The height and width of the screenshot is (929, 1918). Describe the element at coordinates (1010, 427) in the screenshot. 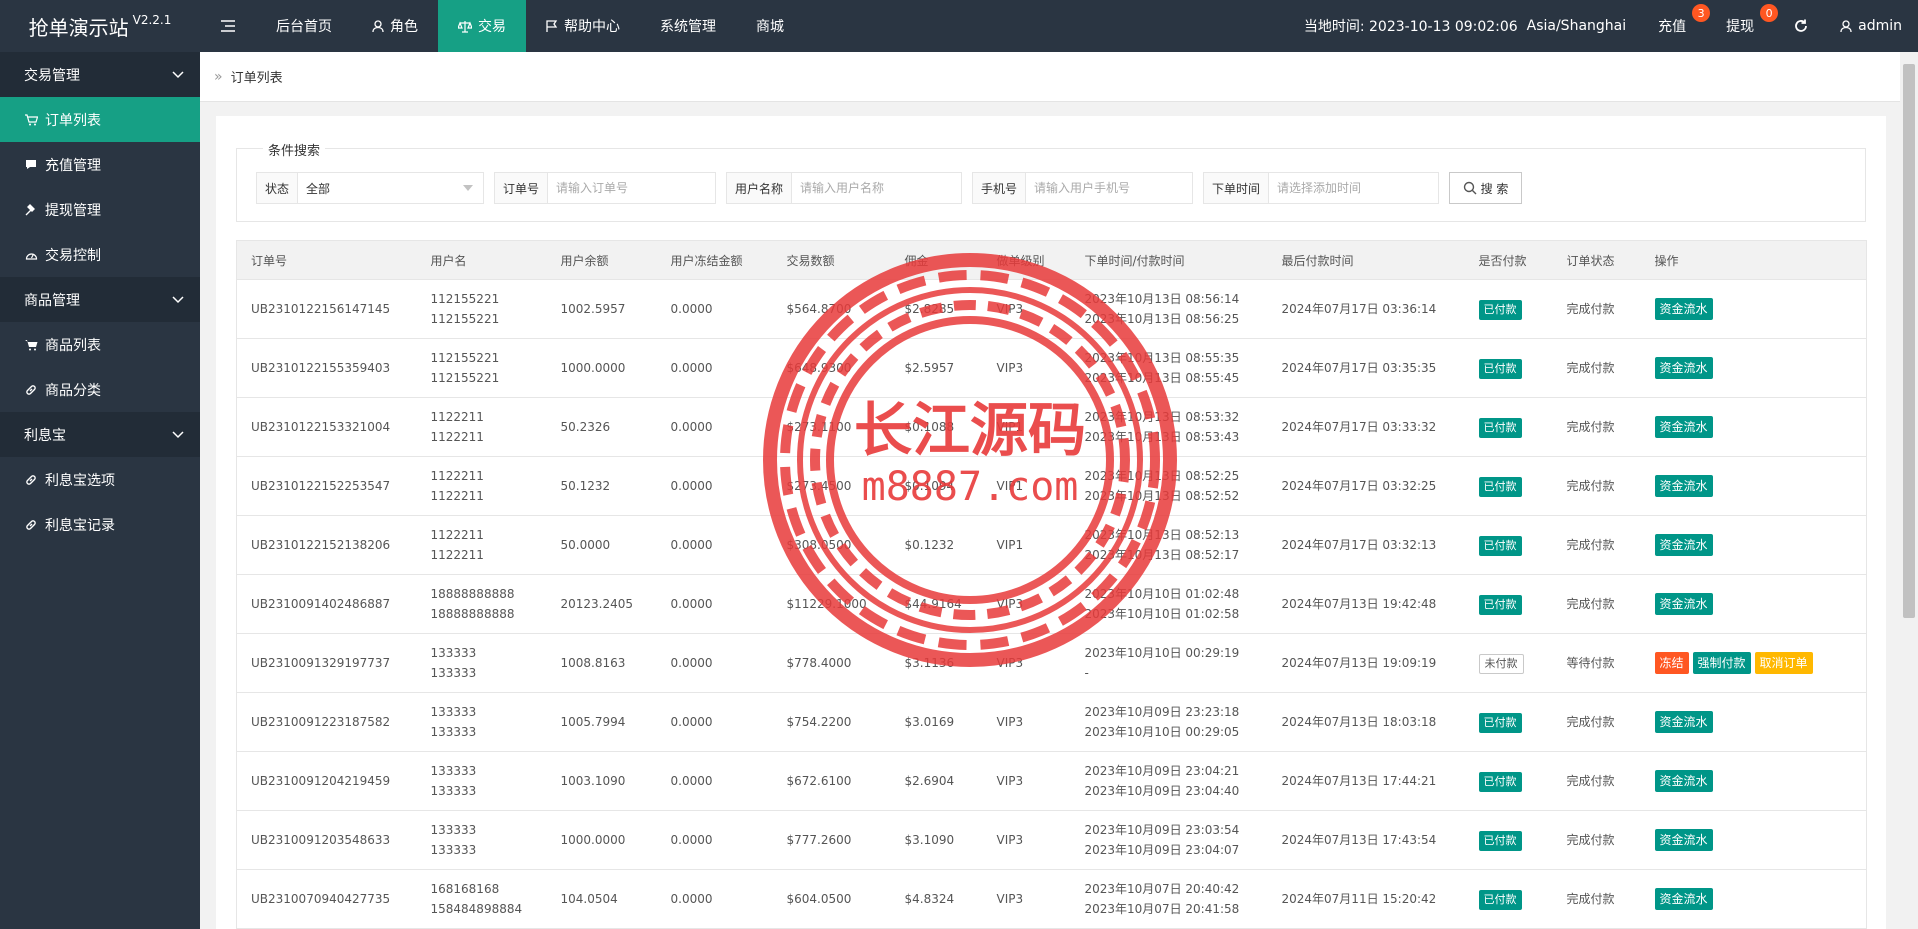

I see `vip-level: VIP1` at that location.